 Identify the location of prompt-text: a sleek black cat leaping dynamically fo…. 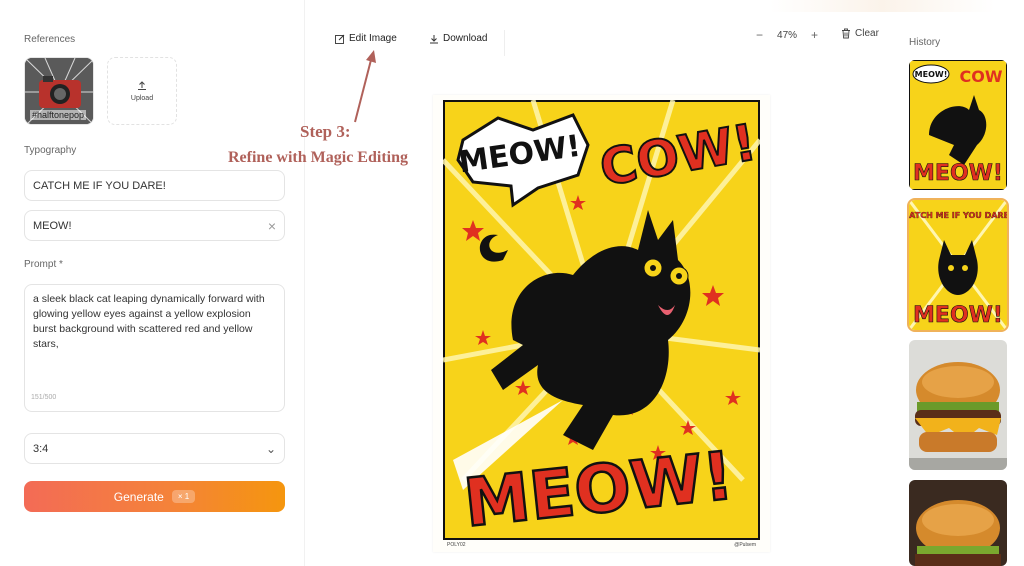
(149, 321).